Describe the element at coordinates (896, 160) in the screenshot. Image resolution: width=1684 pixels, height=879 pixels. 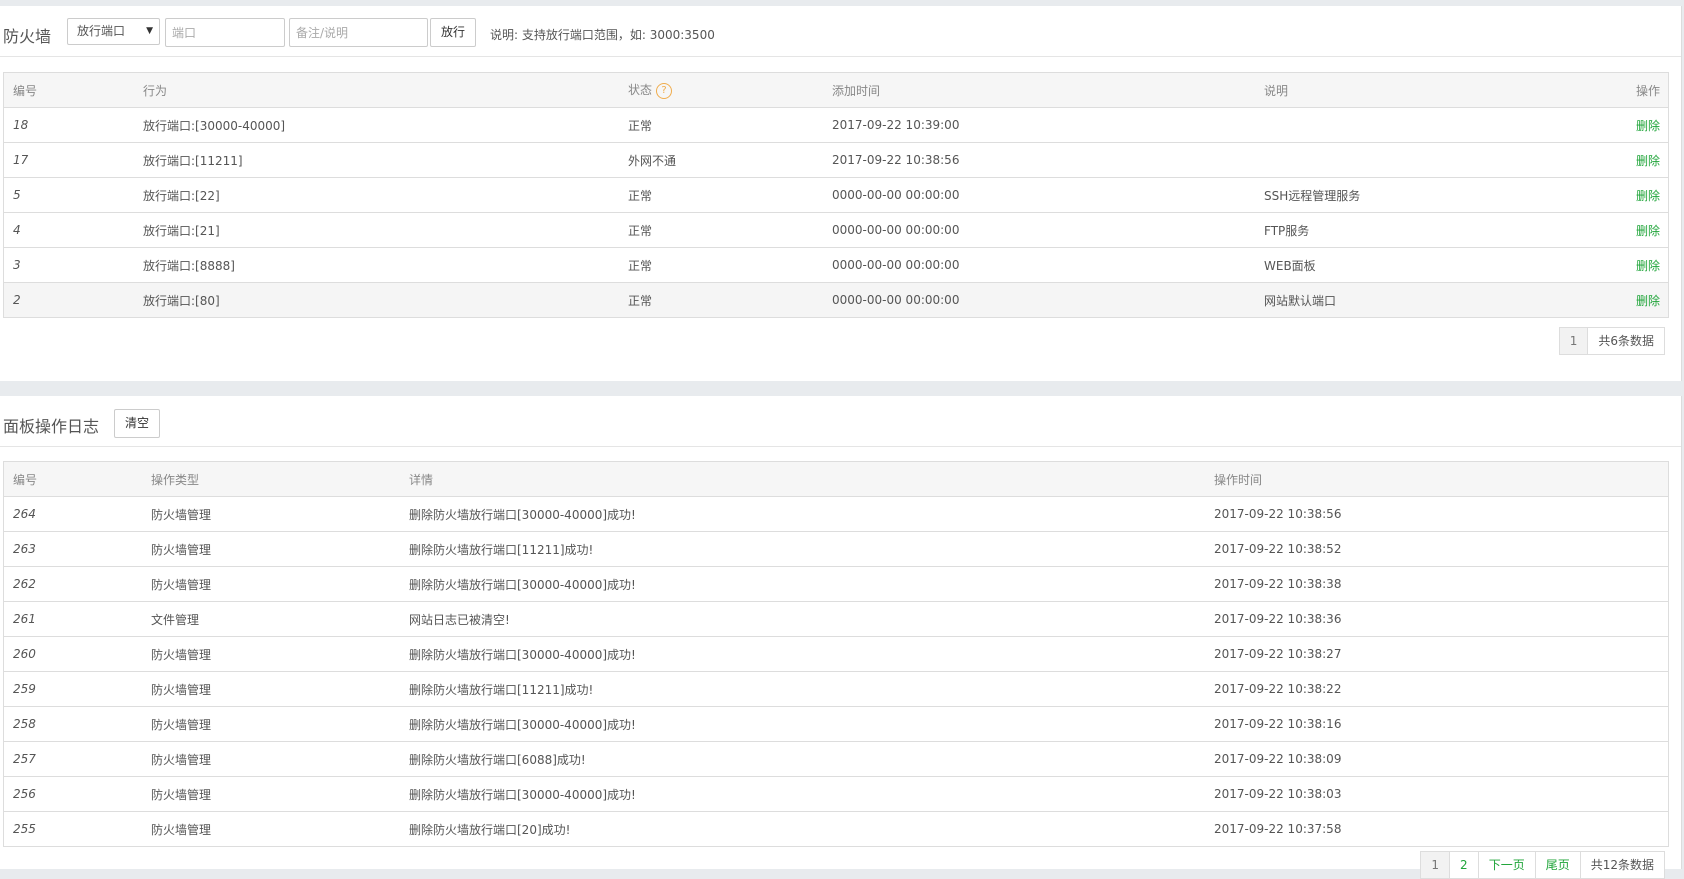
I see `row-time: 2017-09-22 10:38:56` at that location.